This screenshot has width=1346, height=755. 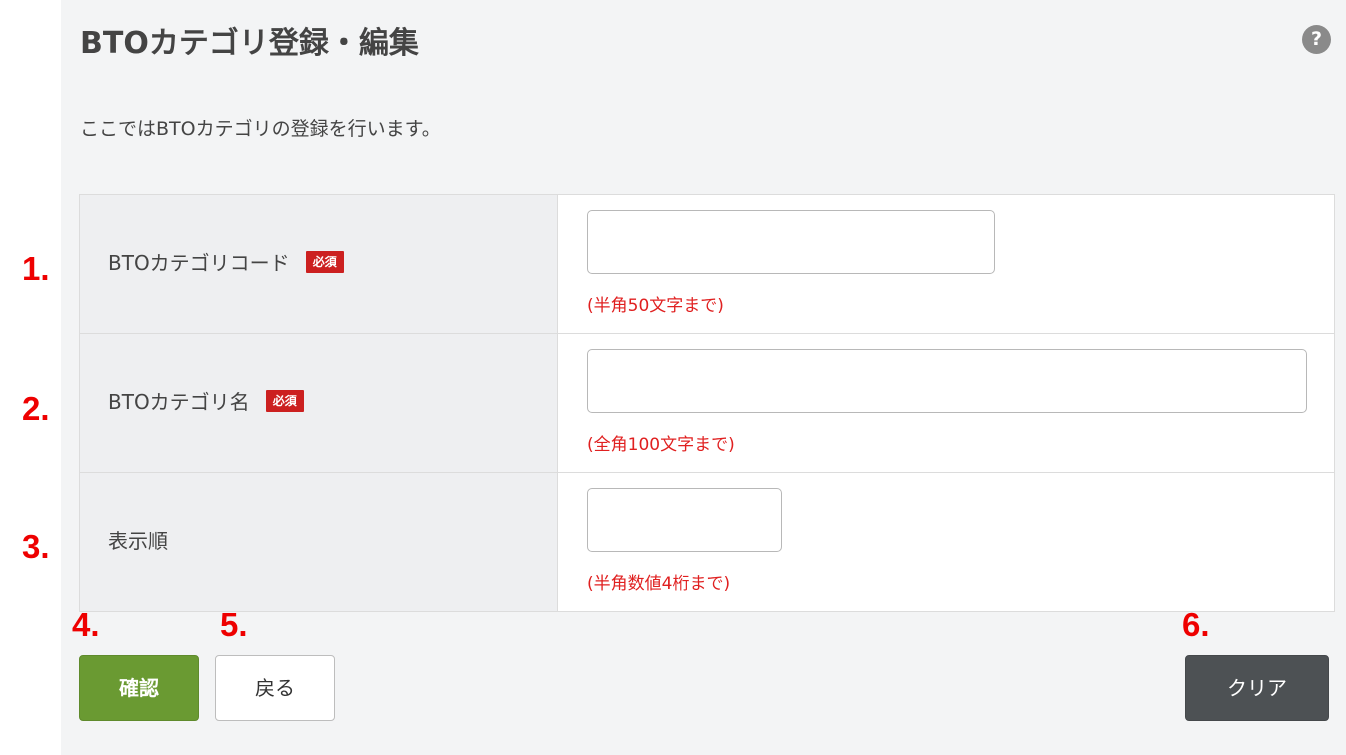 I want to click on form-row-label-cell: BTOカテゴリコード 必須, so click(x=319, y=264).